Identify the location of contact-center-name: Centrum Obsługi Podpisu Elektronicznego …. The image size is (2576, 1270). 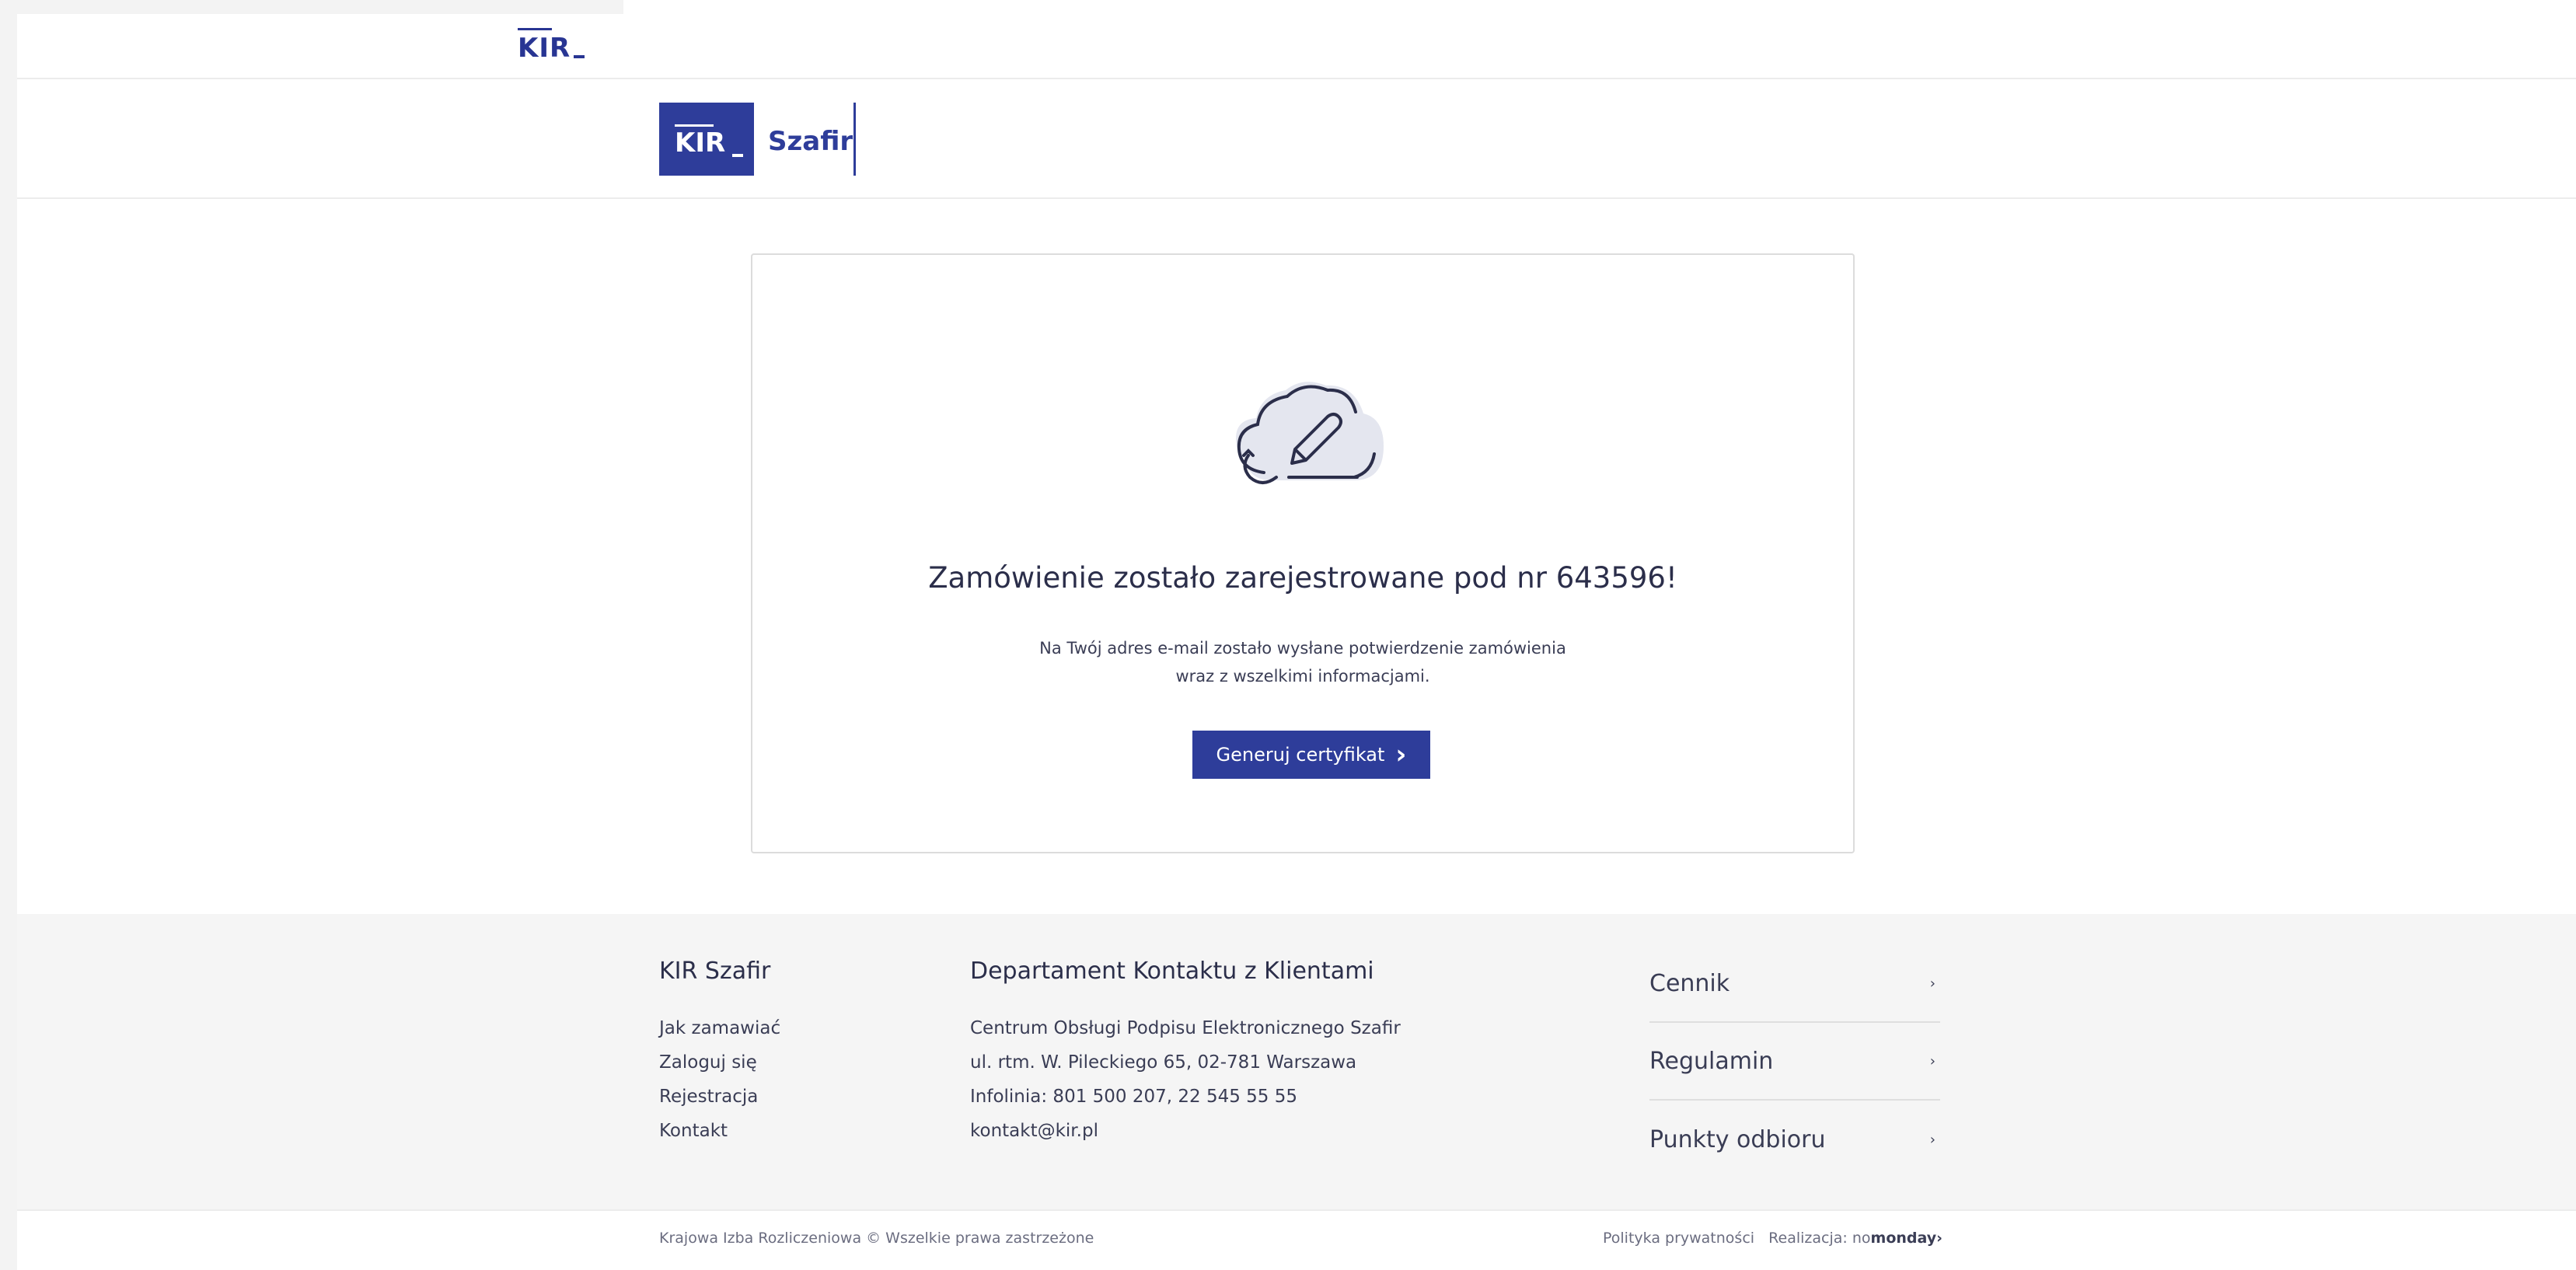
(1185, 1028).